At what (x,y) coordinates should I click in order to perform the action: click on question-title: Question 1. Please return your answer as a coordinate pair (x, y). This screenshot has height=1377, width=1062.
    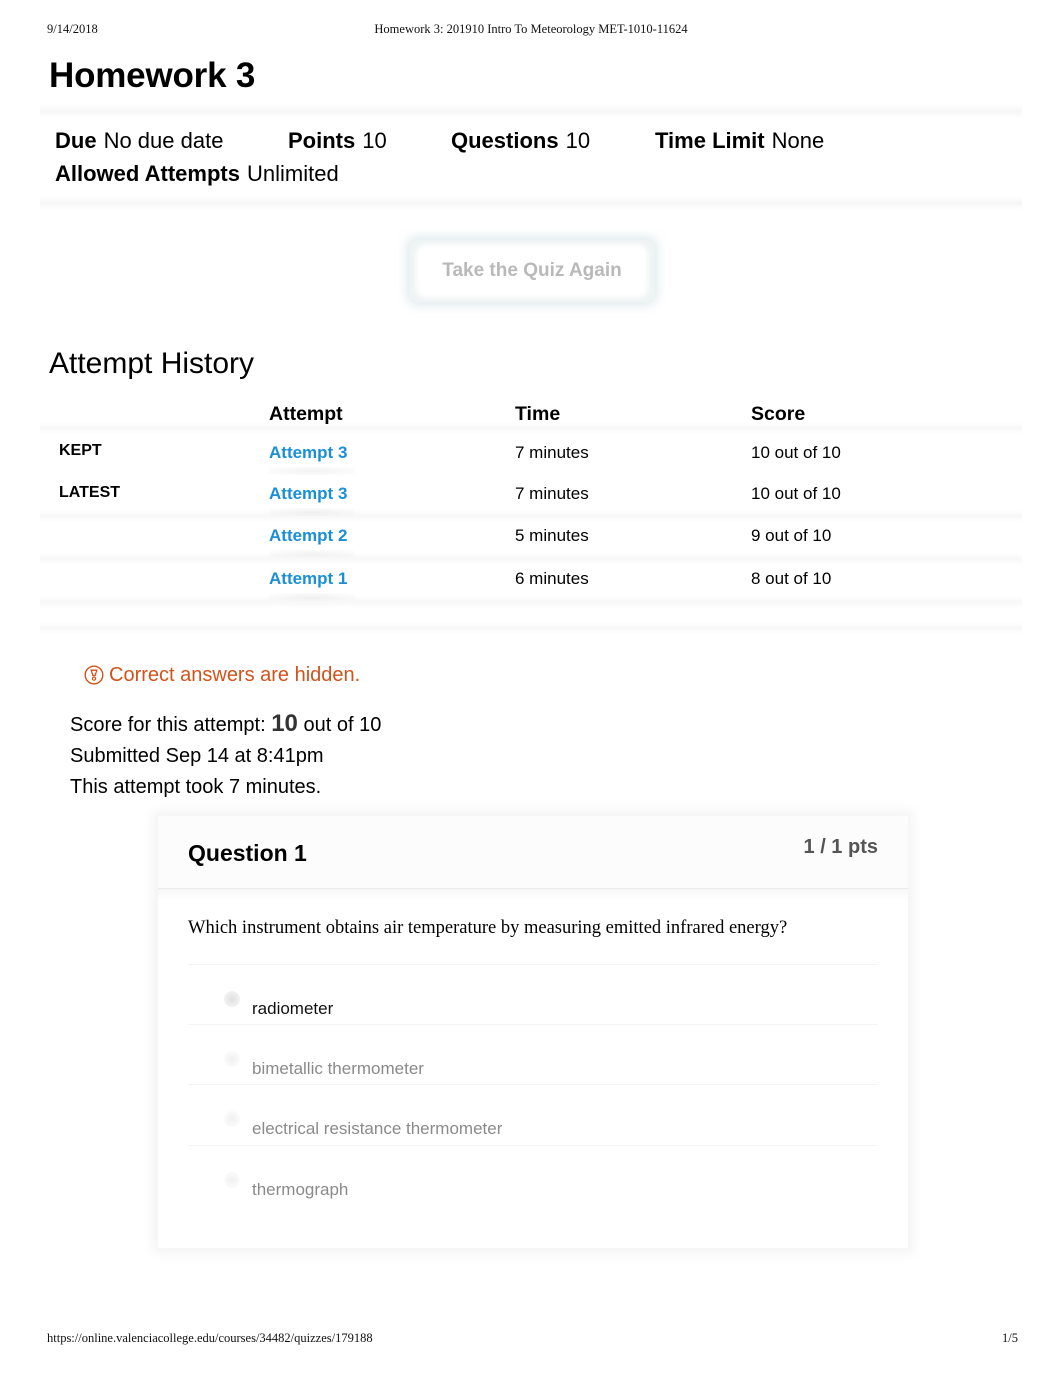
    Looking at the image, I should click on (247, 853).